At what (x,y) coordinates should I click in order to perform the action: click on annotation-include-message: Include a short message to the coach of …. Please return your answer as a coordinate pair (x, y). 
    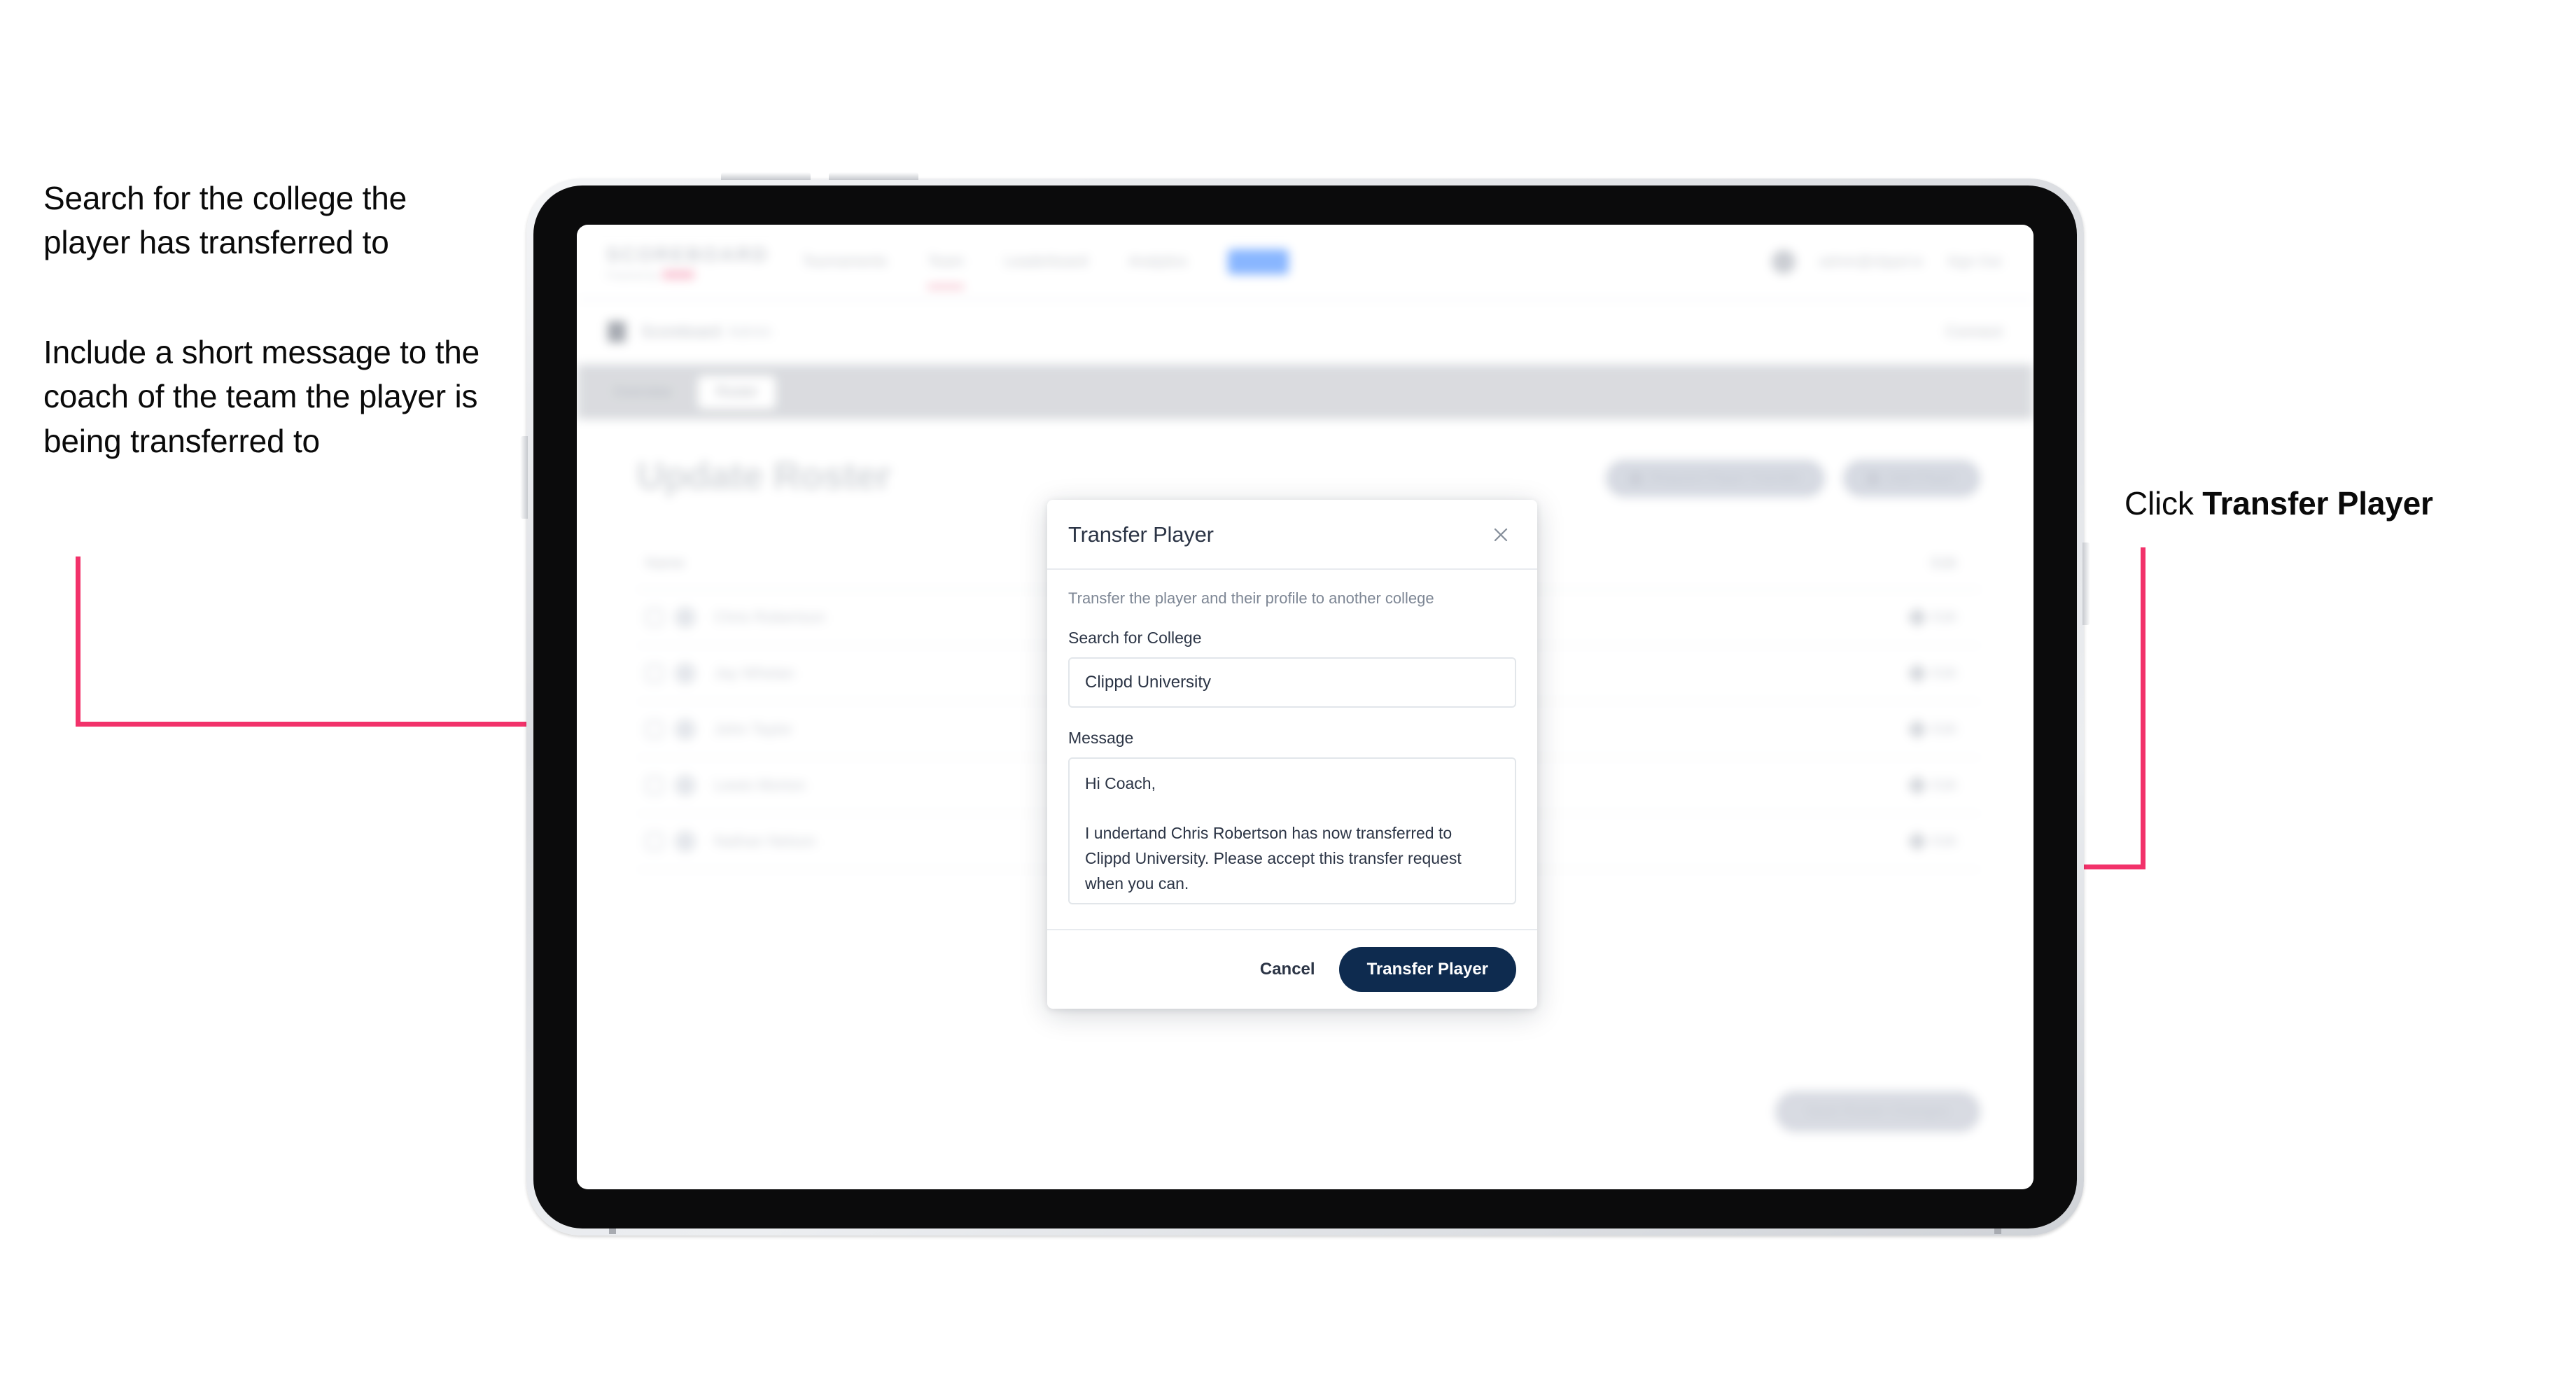
    Looking at the image, I should click on (261, 396).